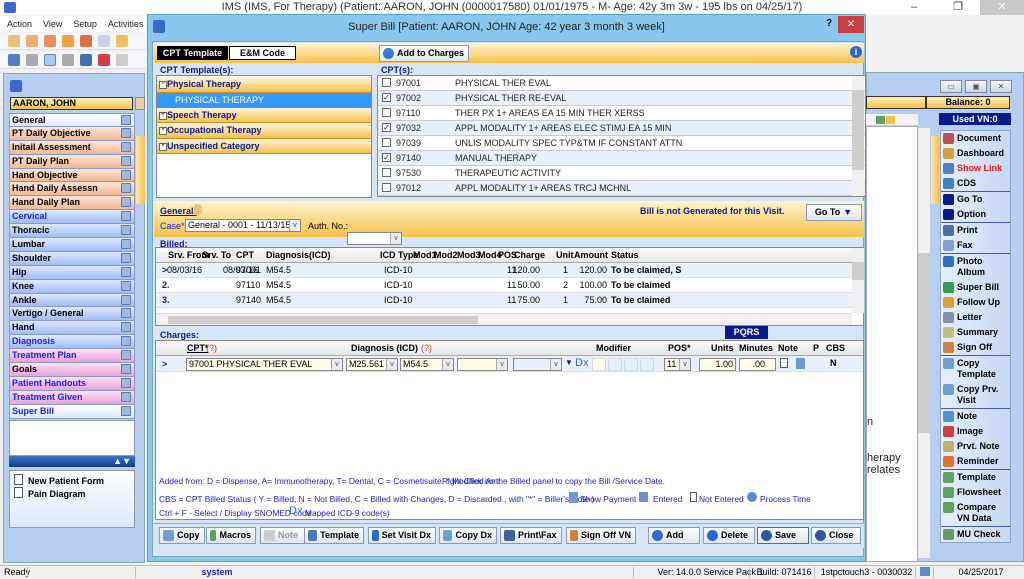 This screenshot has width=1024, height=579. I want to click on set-visit-dx-button: Set Visit Dx, so click(402, 535).